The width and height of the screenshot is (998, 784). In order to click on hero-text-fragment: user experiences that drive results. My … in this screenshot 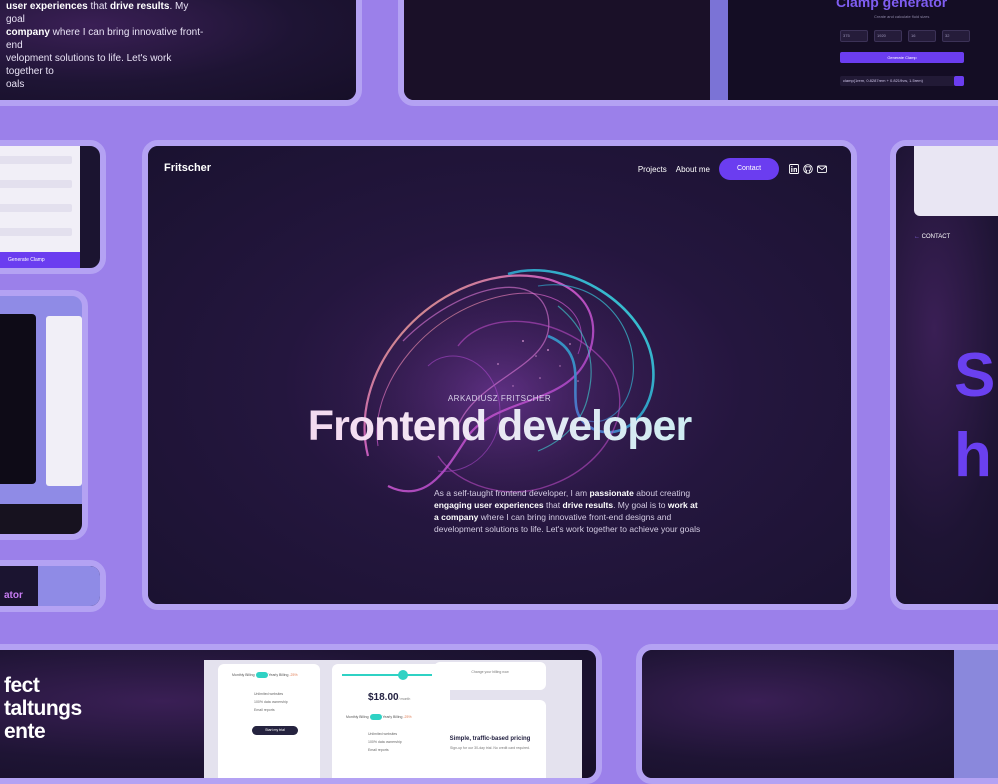, I will do `click(105, 45)`.